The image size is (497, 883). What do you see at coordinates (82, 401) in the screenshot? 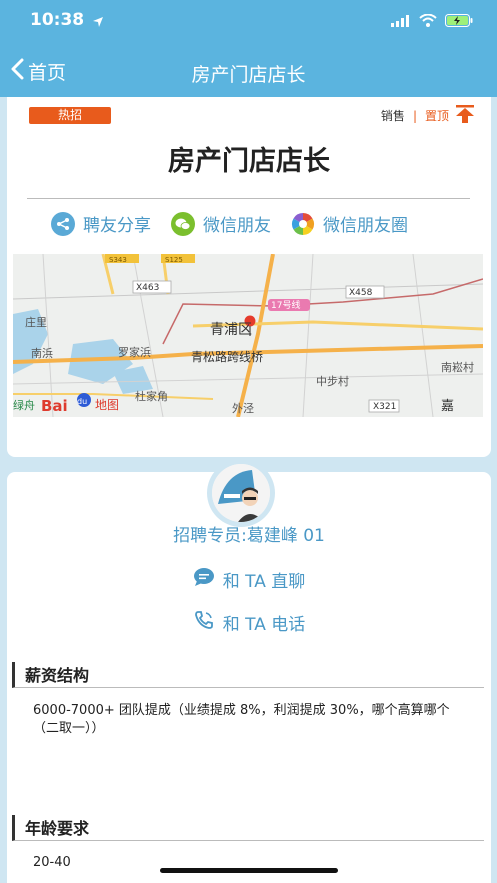
I see `svg-text: du` at bounding box center [82, 401].